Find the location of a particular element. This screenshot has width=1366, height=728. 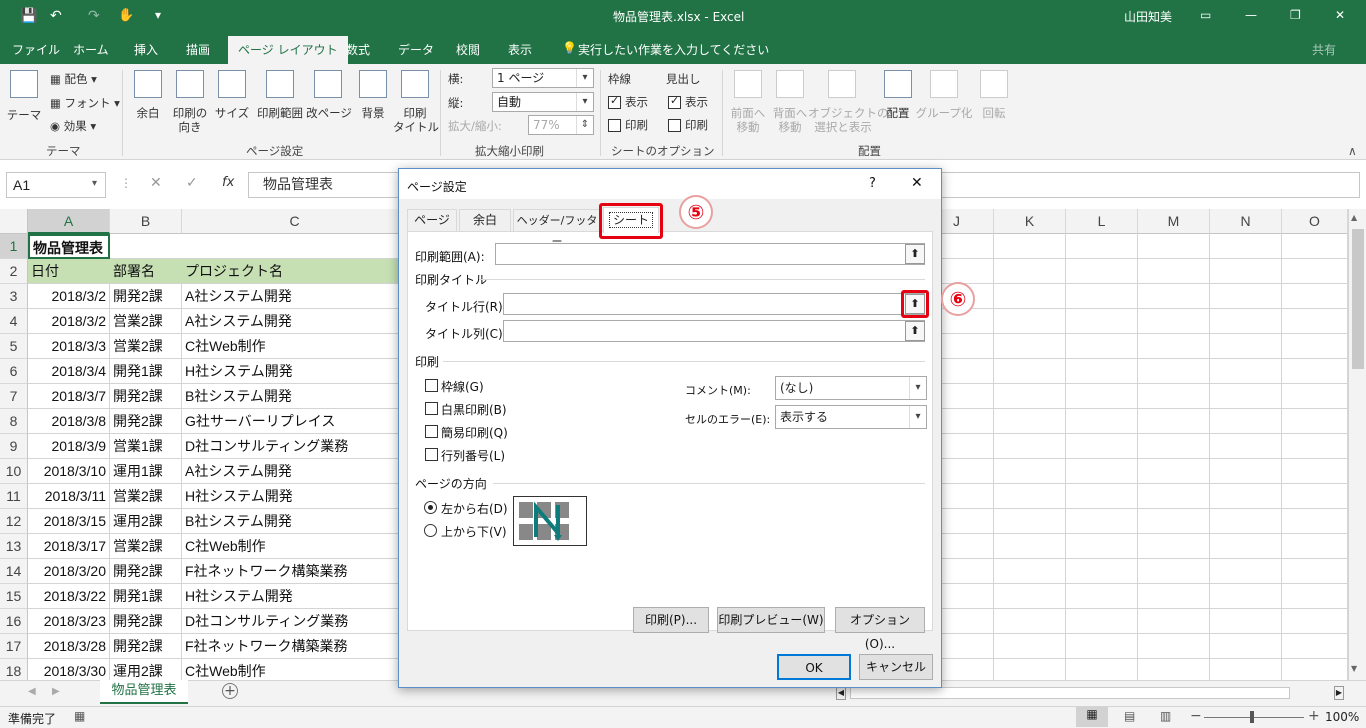

cell-b2: 部署名 is located at coordinates (146, 271).